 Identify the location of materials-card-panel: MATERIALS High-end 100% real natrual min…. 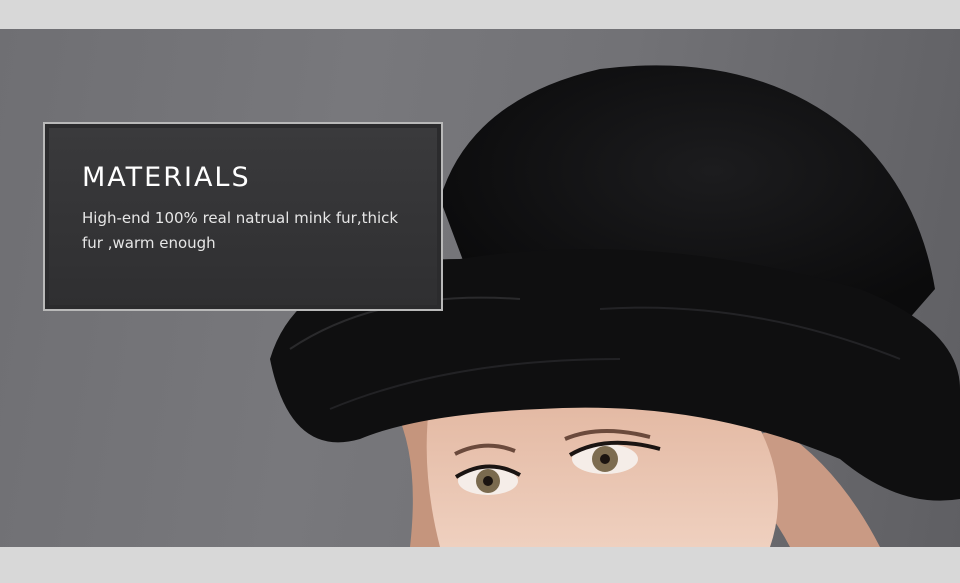
(243, 216).